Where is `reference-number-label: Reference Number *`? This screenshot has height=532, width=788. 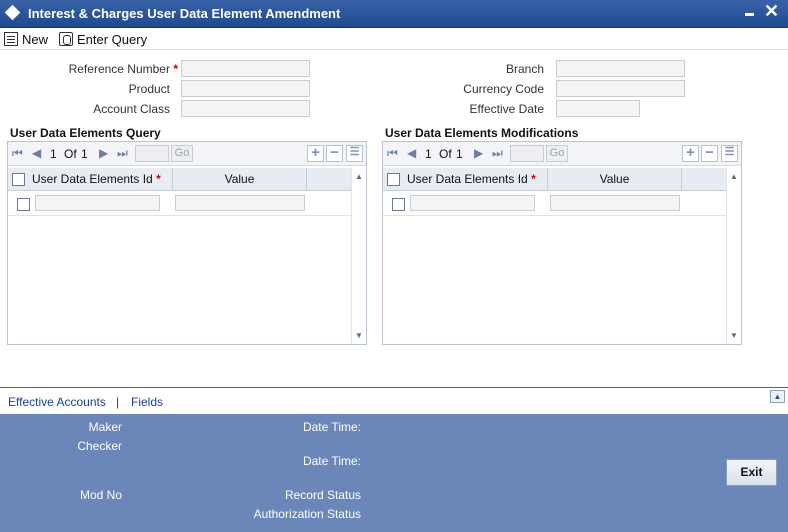
reference-number-label: Reference Number * is located at coordinates (99, 69).